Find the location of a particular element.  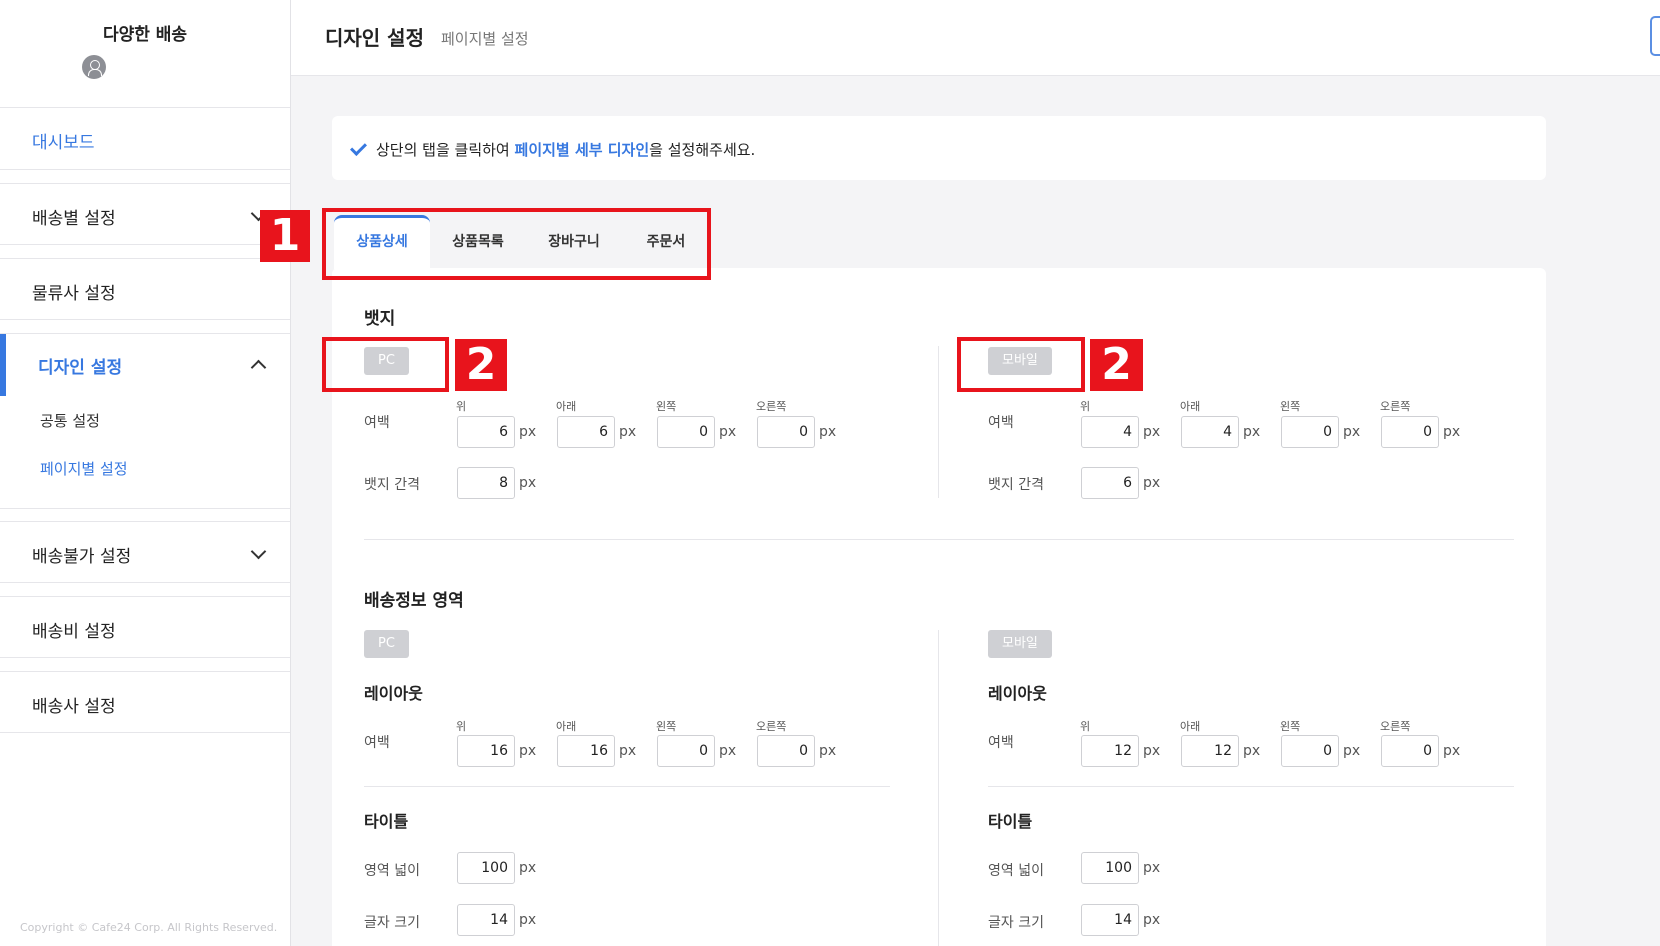

sidebar-item-label: 대시보드 is located at coordinates (63, 143).